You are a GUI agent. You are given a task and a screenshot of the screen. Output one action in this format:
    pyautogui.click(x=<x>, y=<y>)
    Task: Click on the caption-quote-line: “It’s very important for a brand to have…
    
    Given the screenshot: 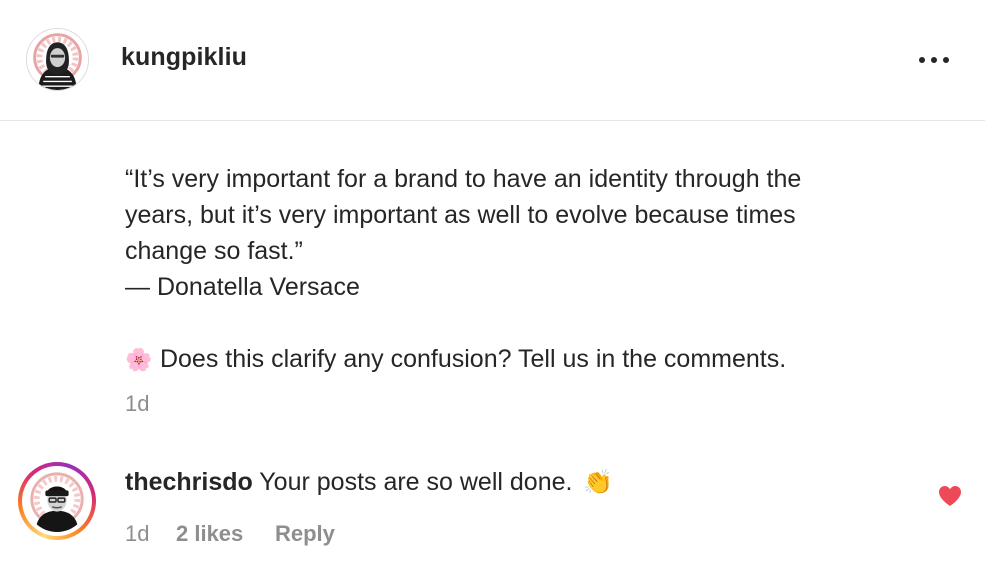 What is the action you would take?
    pyautogui.click(x=463, y=179)
    